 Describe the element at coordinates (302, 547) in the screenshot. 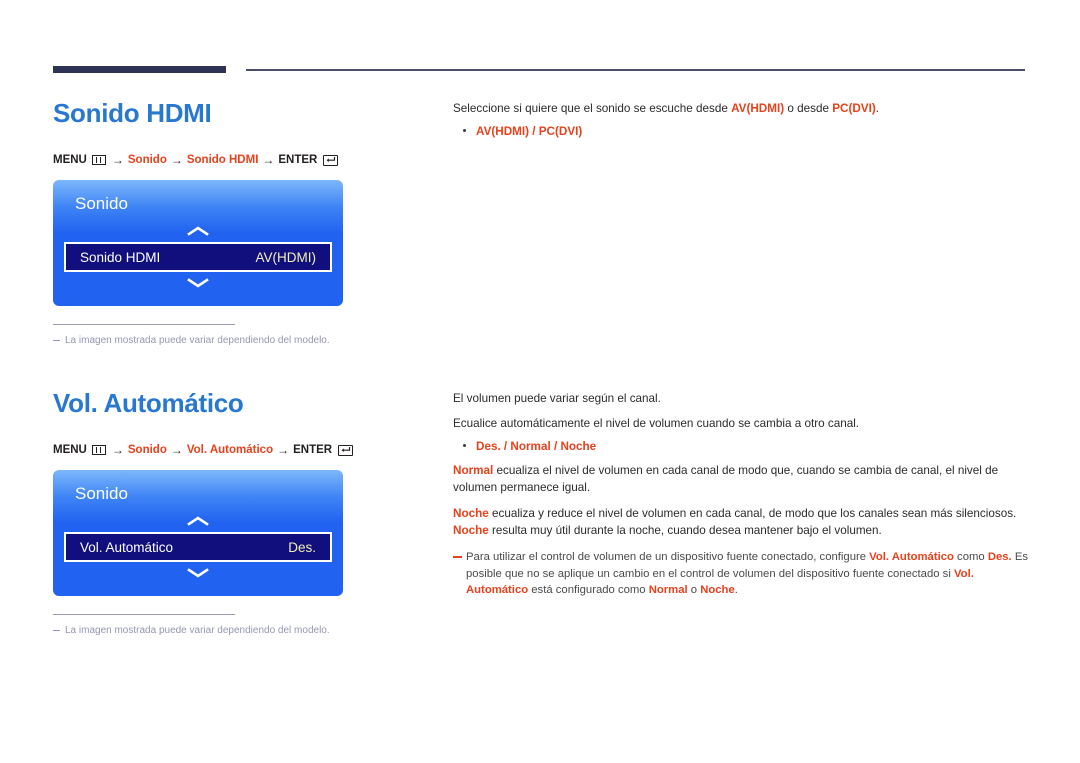

I see `tv-row-value: Des.` at that location.